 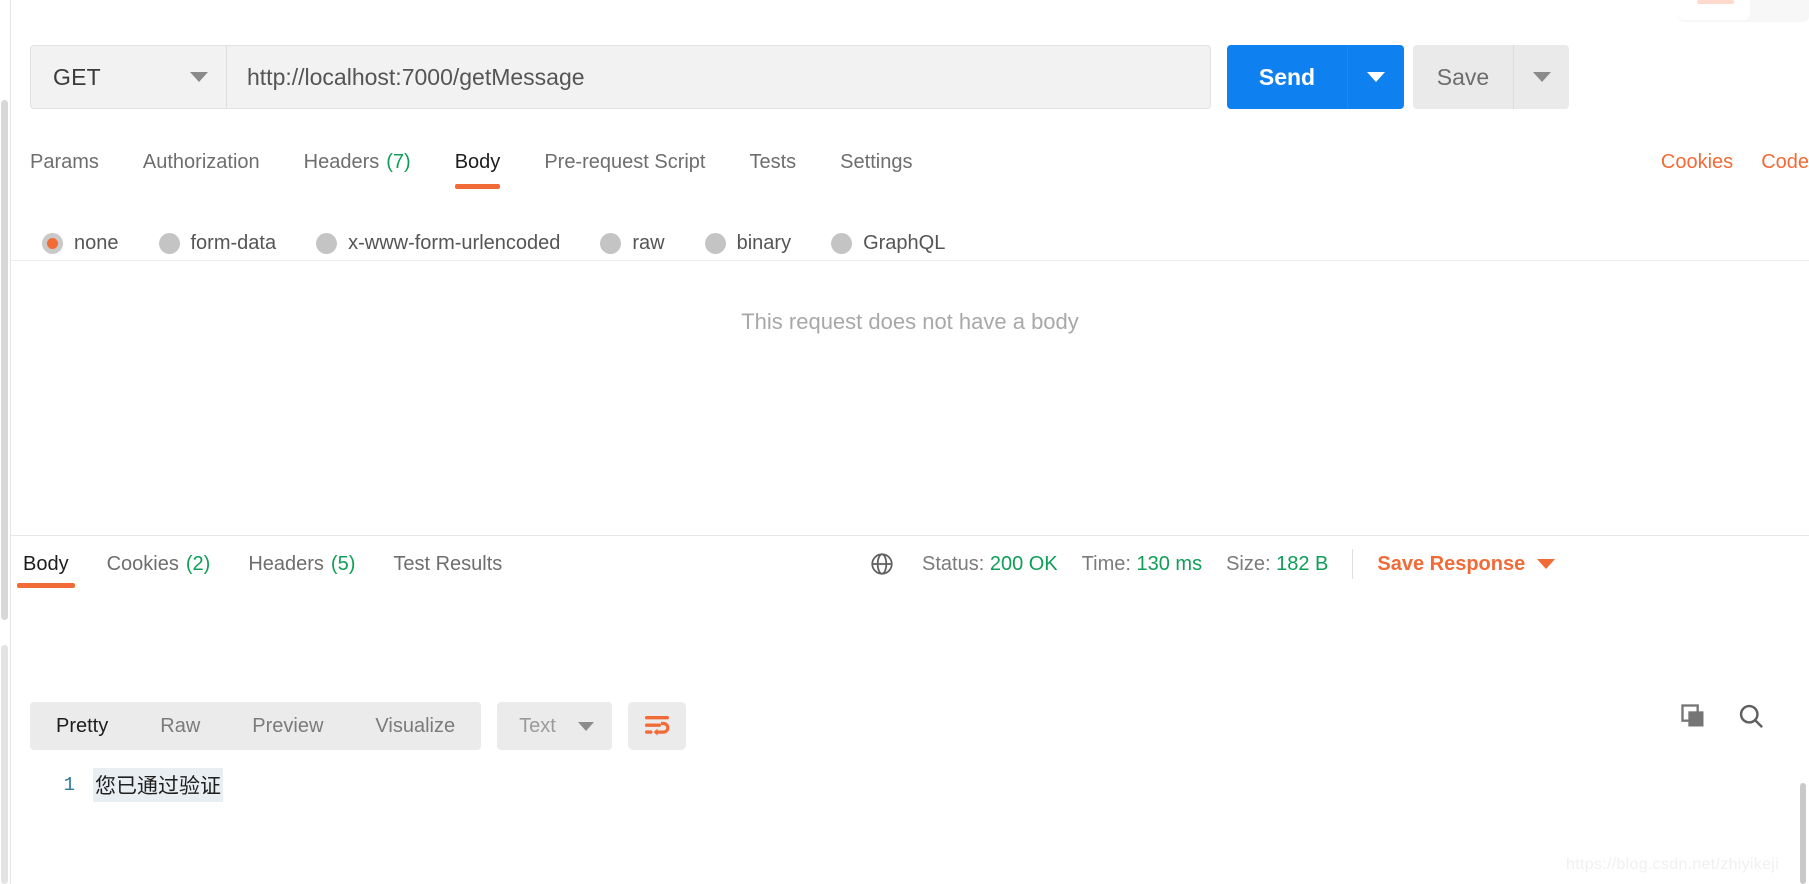 I want to click on tab-settings-label: Settings, so click(x=876, y=161).